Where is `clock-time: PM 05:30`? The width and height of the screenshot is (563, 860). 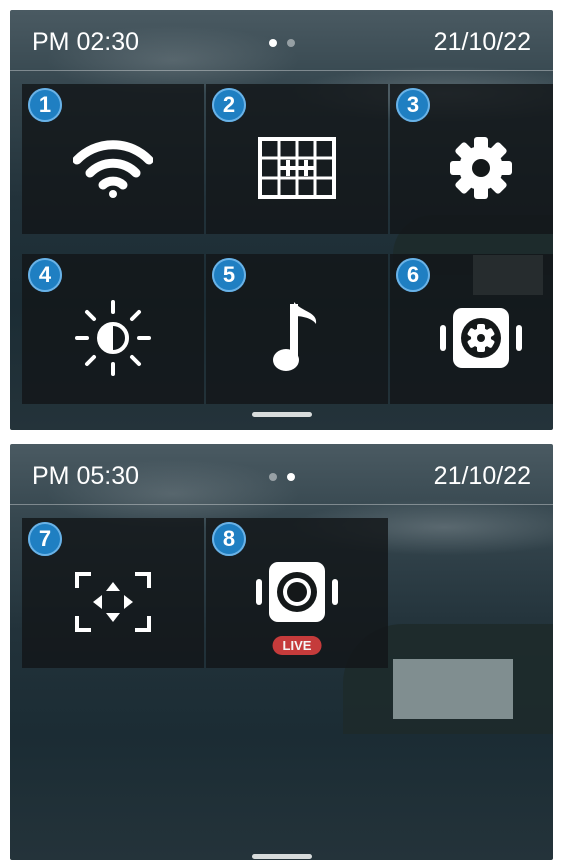 clock-time: PM 05:30 is located at coordinates (86, 476).